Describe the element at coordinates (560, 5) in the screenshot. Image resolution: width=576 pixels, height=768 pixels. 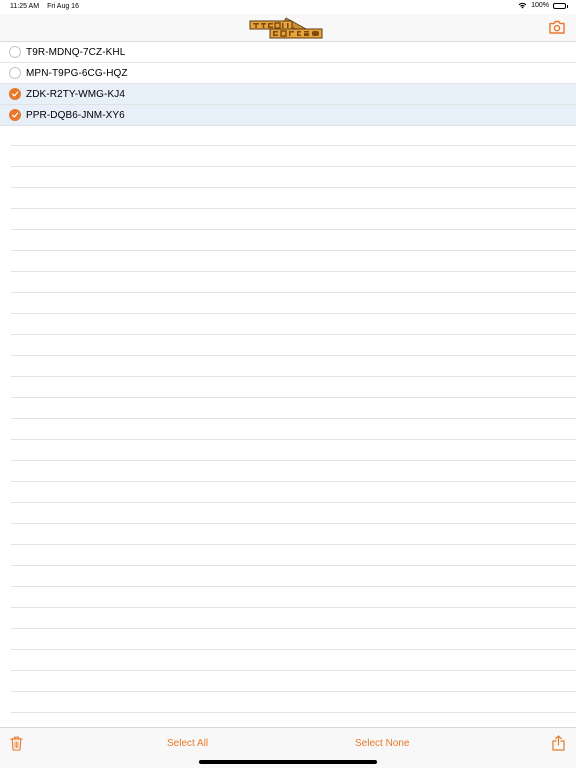
I see `battery-icon` at that location.